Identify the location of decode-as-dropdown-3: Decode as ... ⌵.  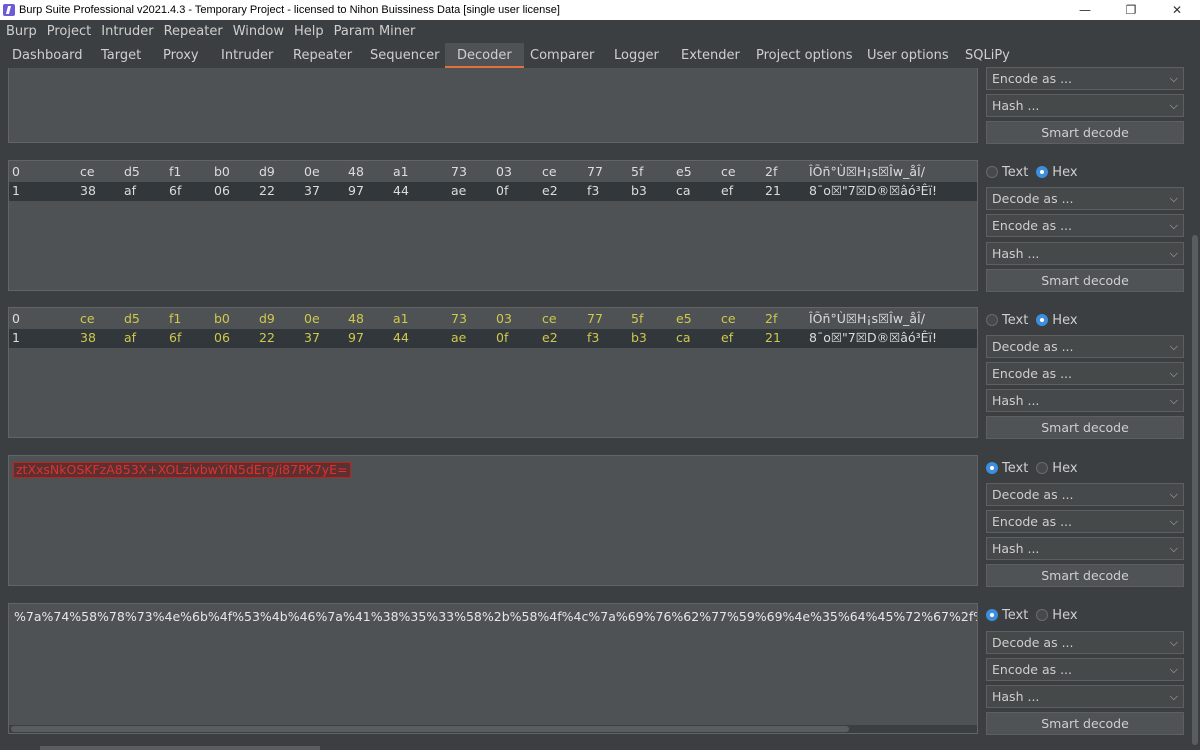
(1085, 346).